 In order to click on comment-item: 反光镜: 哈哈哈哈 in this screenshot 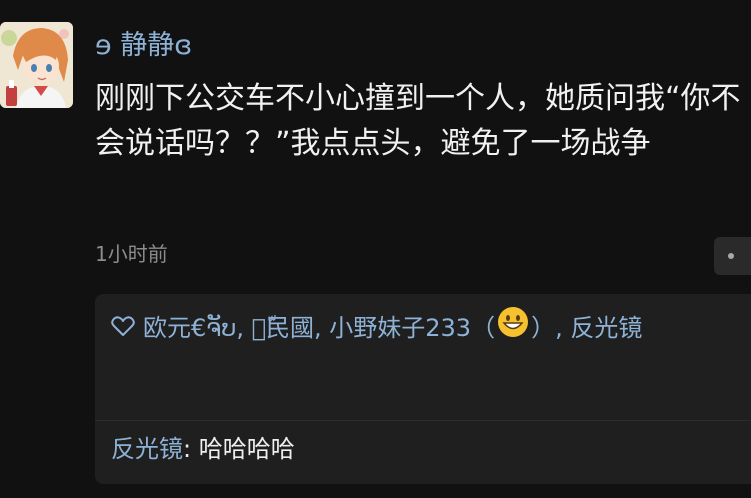, I will do `click(203, 449)`.